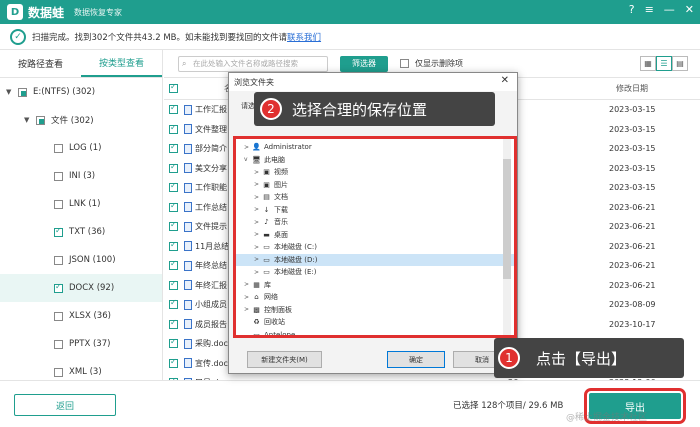  I want to click on folder-node: > ▣ 视频, so click(375, 172).